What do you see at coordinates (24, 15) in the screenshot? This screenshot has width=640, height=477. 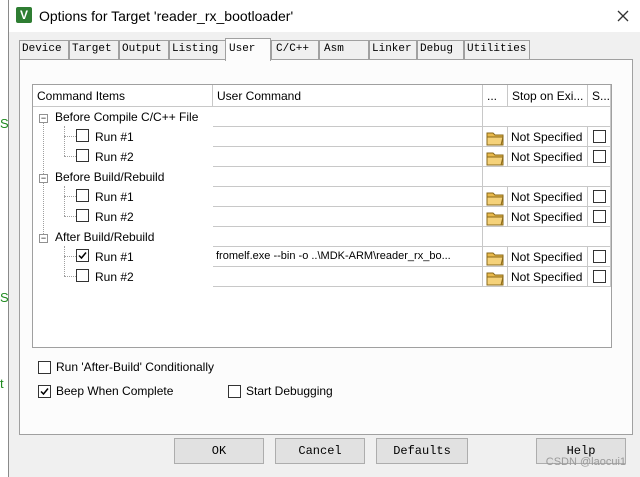 I see `keil-app-icon: V` at bounding box center [24, 15].